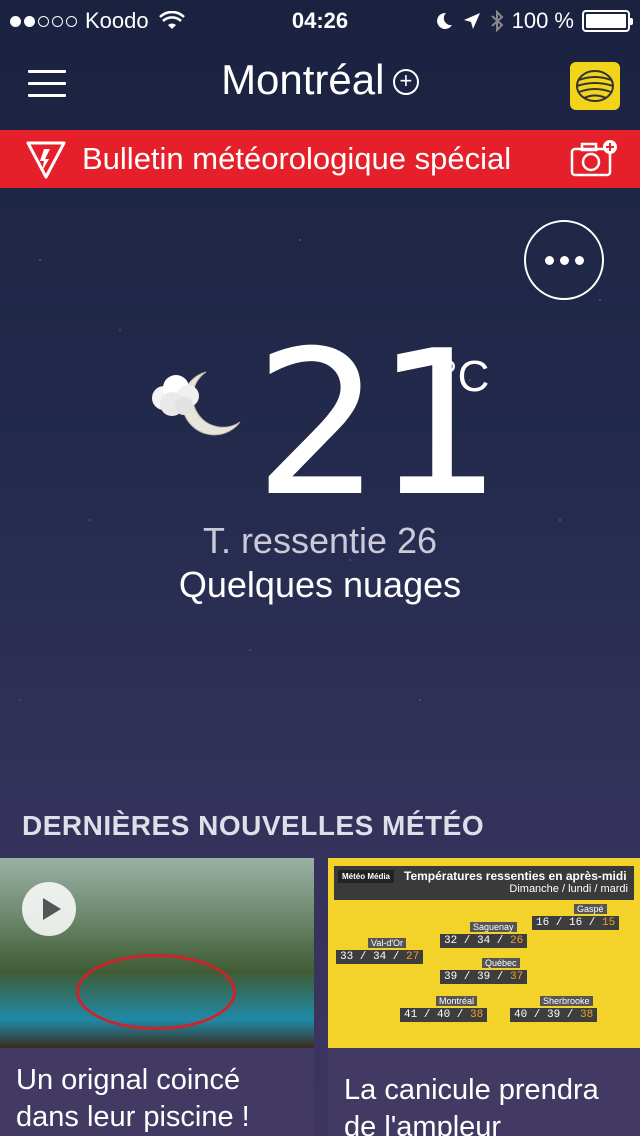 The height and width of the screenshot is (1136, 640). Describe the element at coordinates (594, 159) in the screenshot. I see `camera-add-icon` at that location.